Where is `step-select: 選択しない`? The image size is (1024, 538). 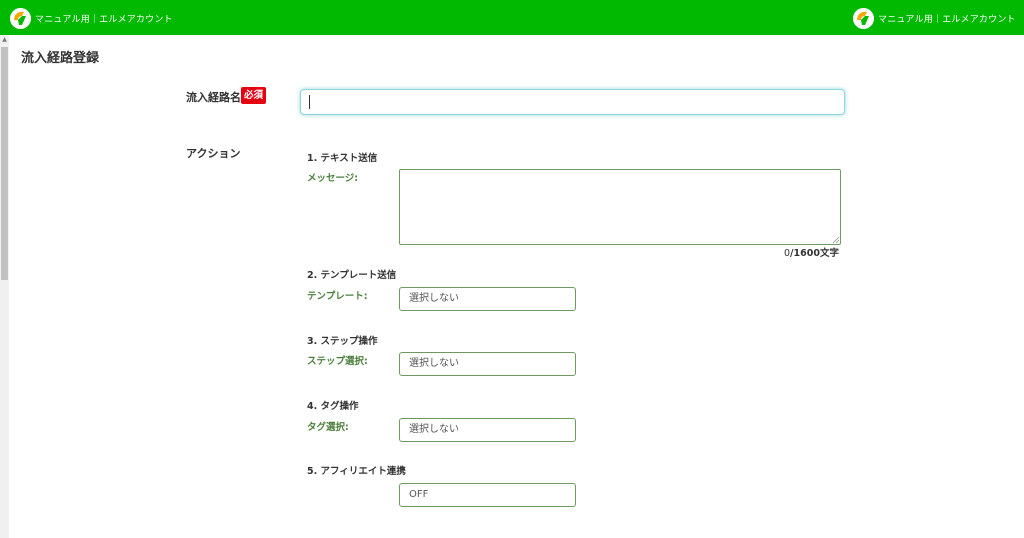 step-select: 選択しない is located at coordinates (487, 364).